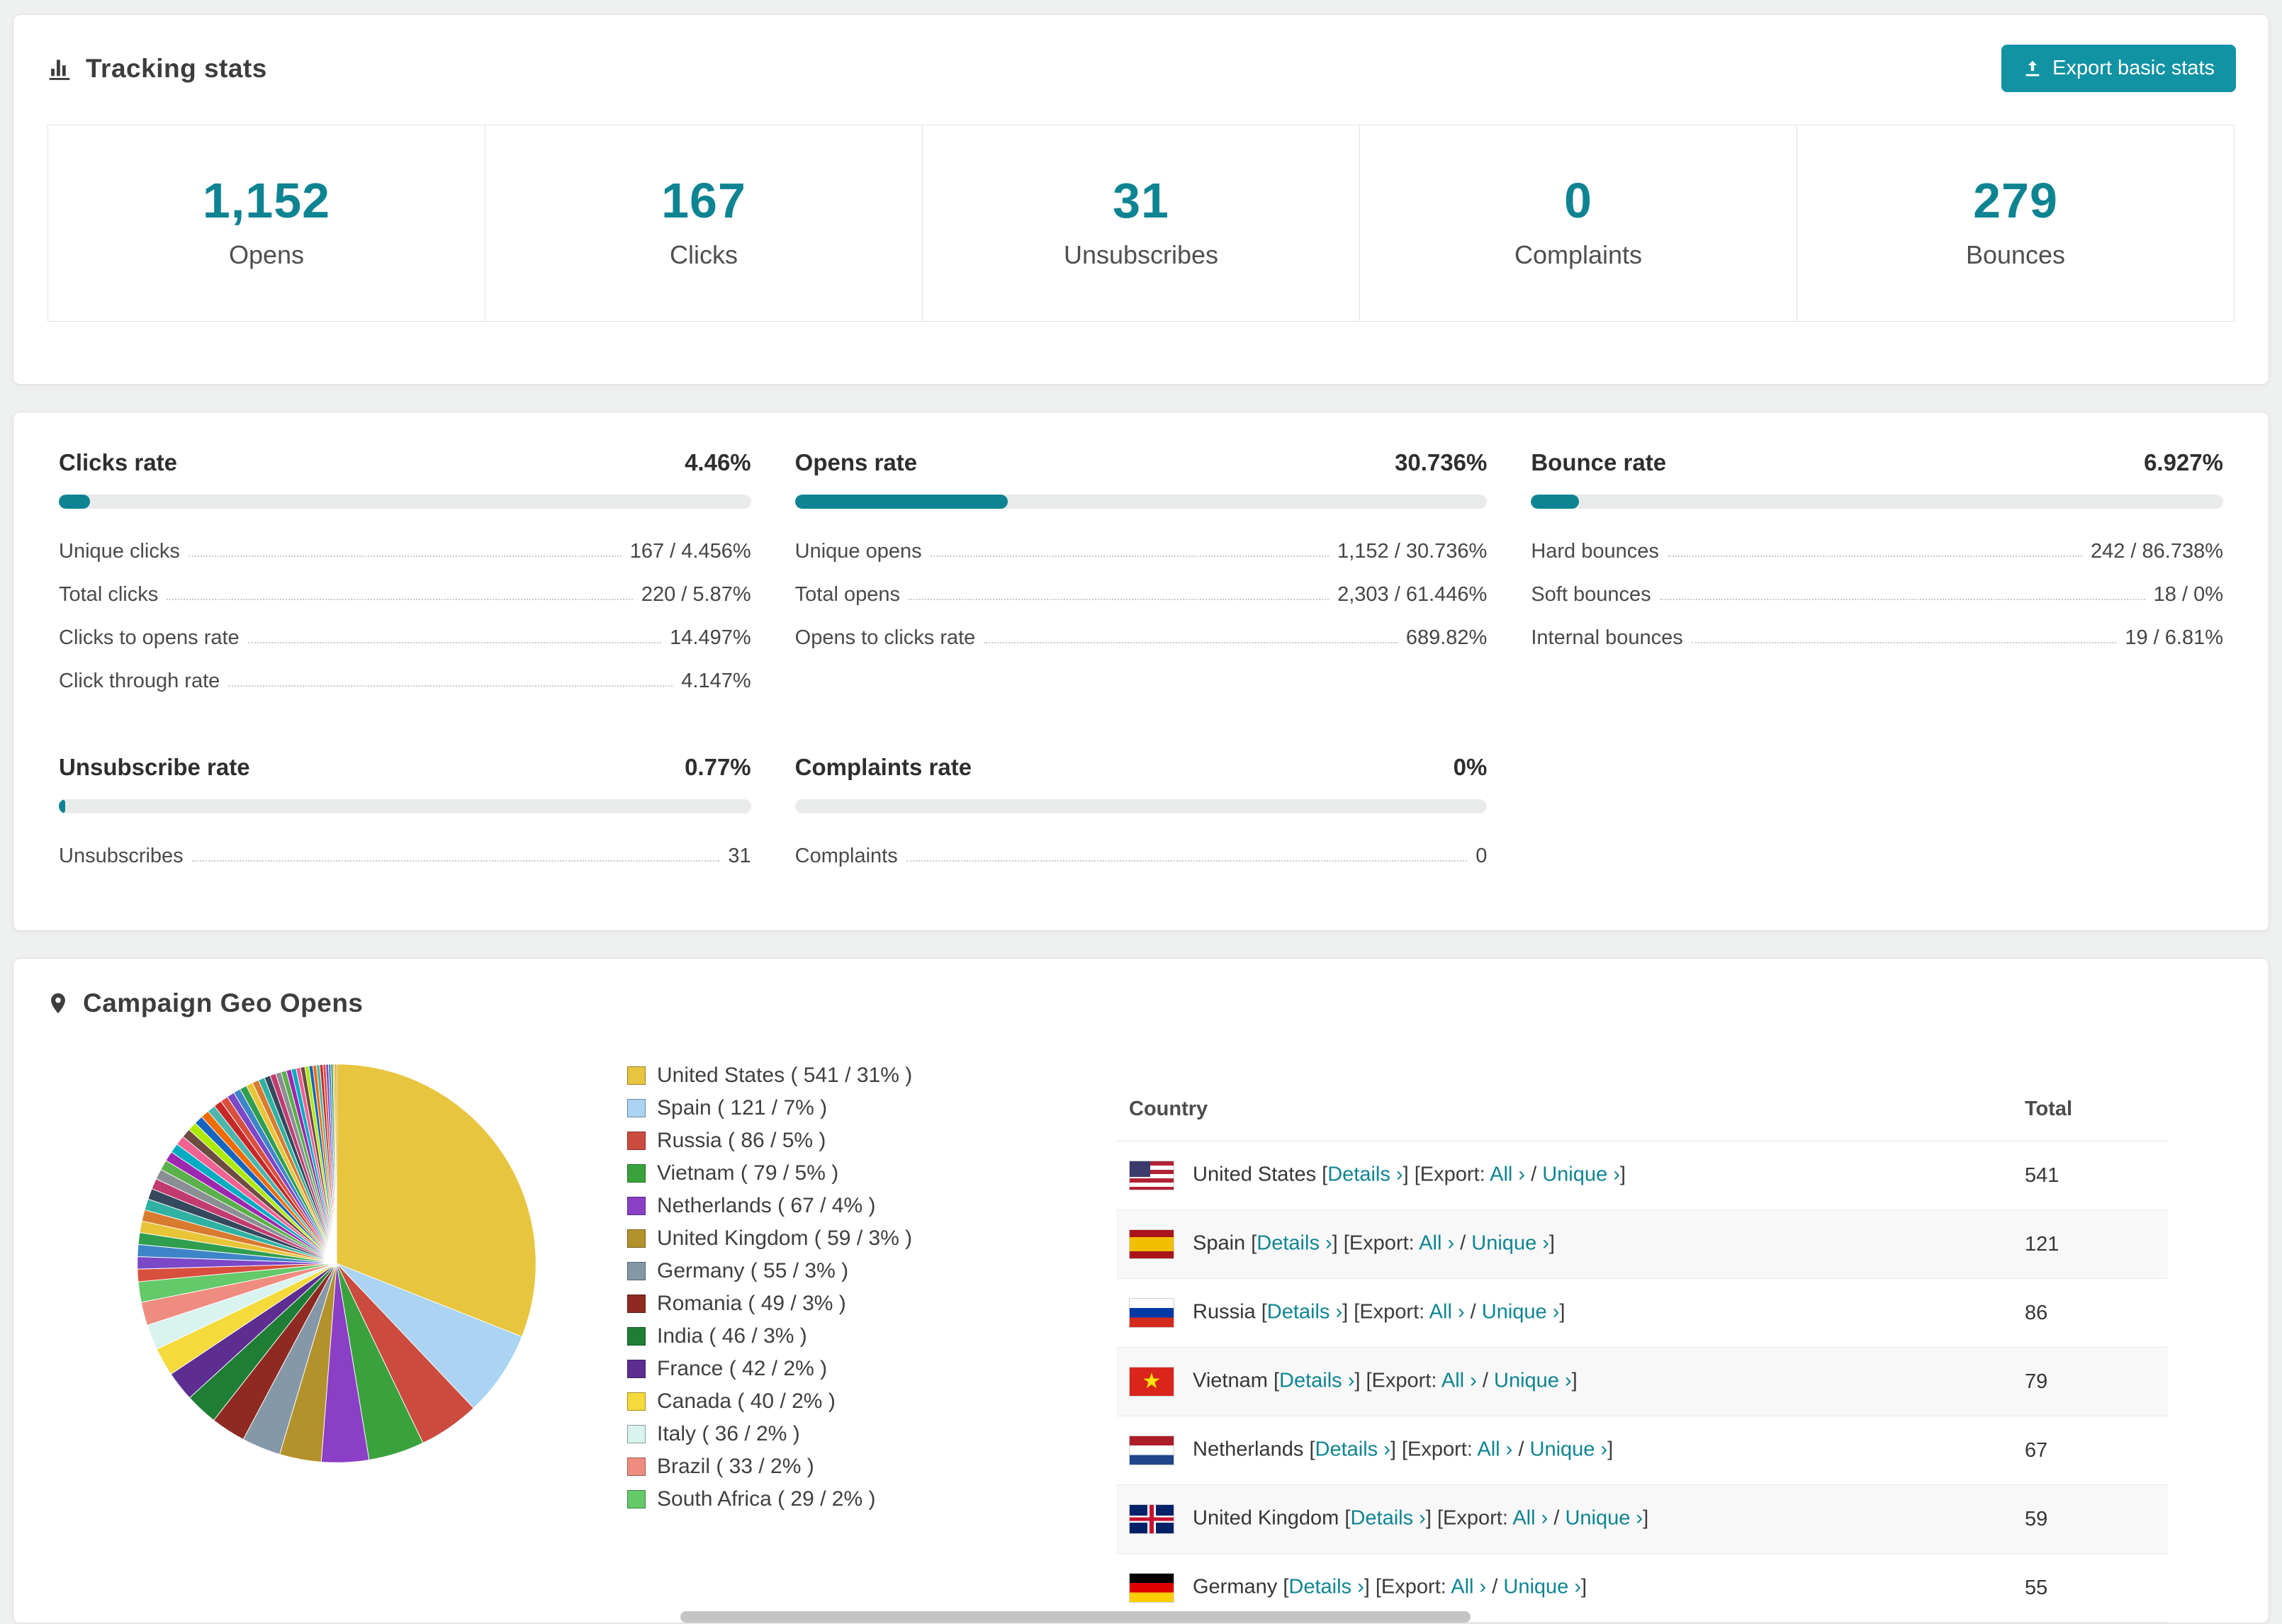 The width and height of the screenshot is (2282, 1624). Describe the element at coordinates (405, 552) in the screenshot. I see `rate-row: Unique clicks 167 / 4.456%` at that location.